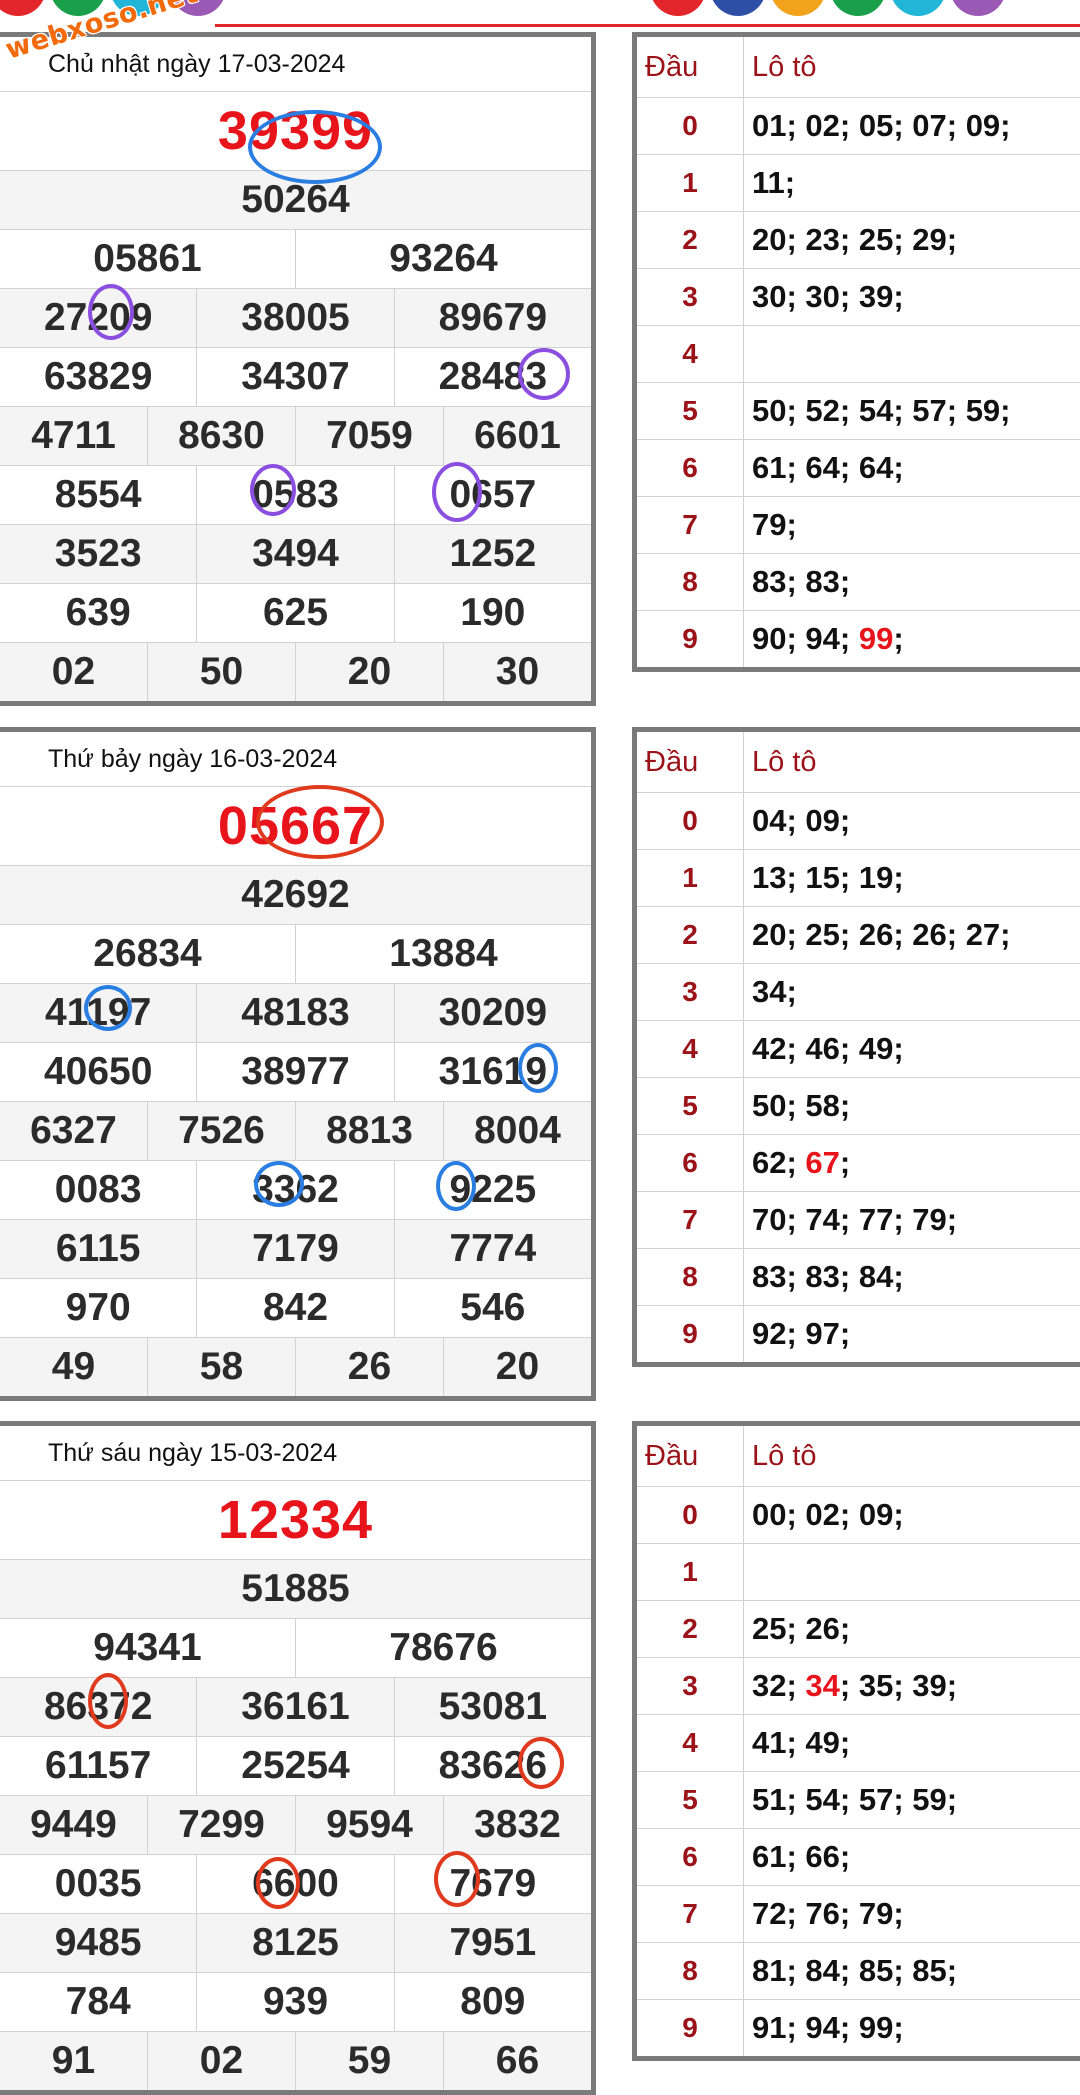 The image size is (1080, 2095). I want to click on loto-values: 61; 64; 64;, so click(912, 468).